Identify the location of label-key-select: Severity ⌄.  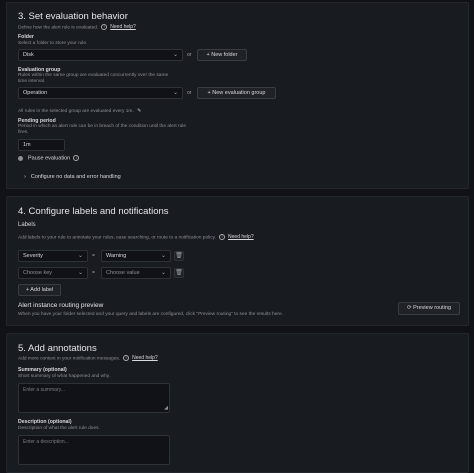
(53, 256).